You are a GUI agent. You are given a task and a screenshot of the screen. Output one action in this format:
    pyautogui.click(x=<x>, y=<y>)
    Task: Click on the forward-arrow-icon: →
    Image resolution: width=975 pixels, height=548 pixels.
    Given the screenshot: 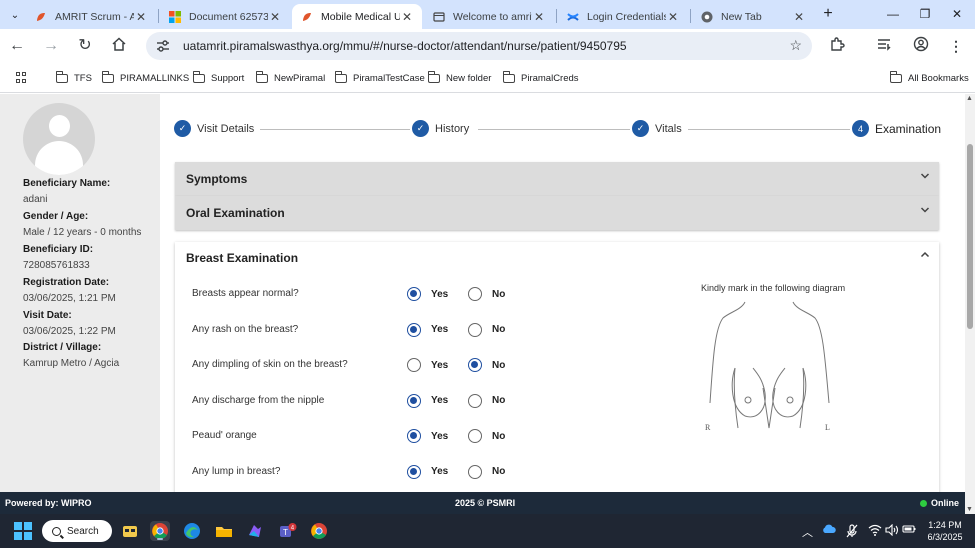 What is the action you would take?
    pyautogui.click(x=51, y=46)
    